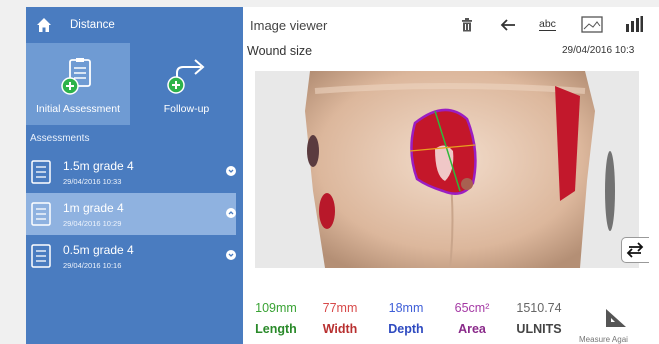 The height and width of the screenshot is (344, 659). Describe the element at coordinates (289, 25) in the screenshot. I see `viewer-title: Image viewer` at that location.